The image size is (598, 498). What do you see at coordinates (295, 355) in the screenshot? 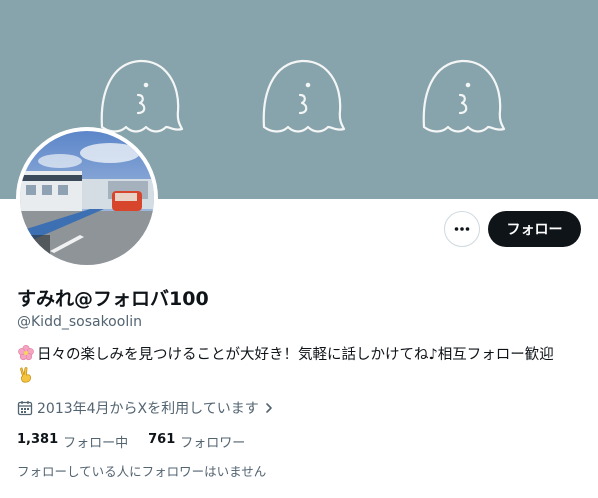
I see `bio-text: 日々の楽しみを見つけることが大好き！気軽に話しかけてね♪相互フォロー歓迎` at bounding box center [295, 355].